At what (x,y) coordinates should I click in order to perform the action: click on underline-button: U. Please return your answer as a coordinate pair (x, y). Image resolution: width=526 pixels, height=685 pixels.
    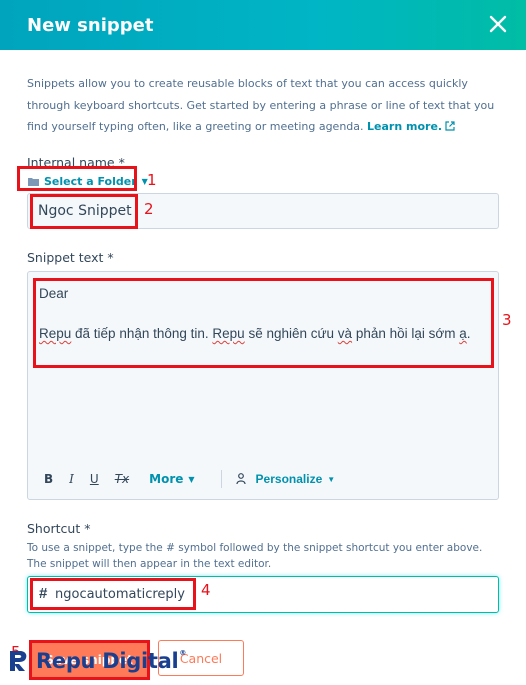
    Looking at the image, I should click on (94, 479).